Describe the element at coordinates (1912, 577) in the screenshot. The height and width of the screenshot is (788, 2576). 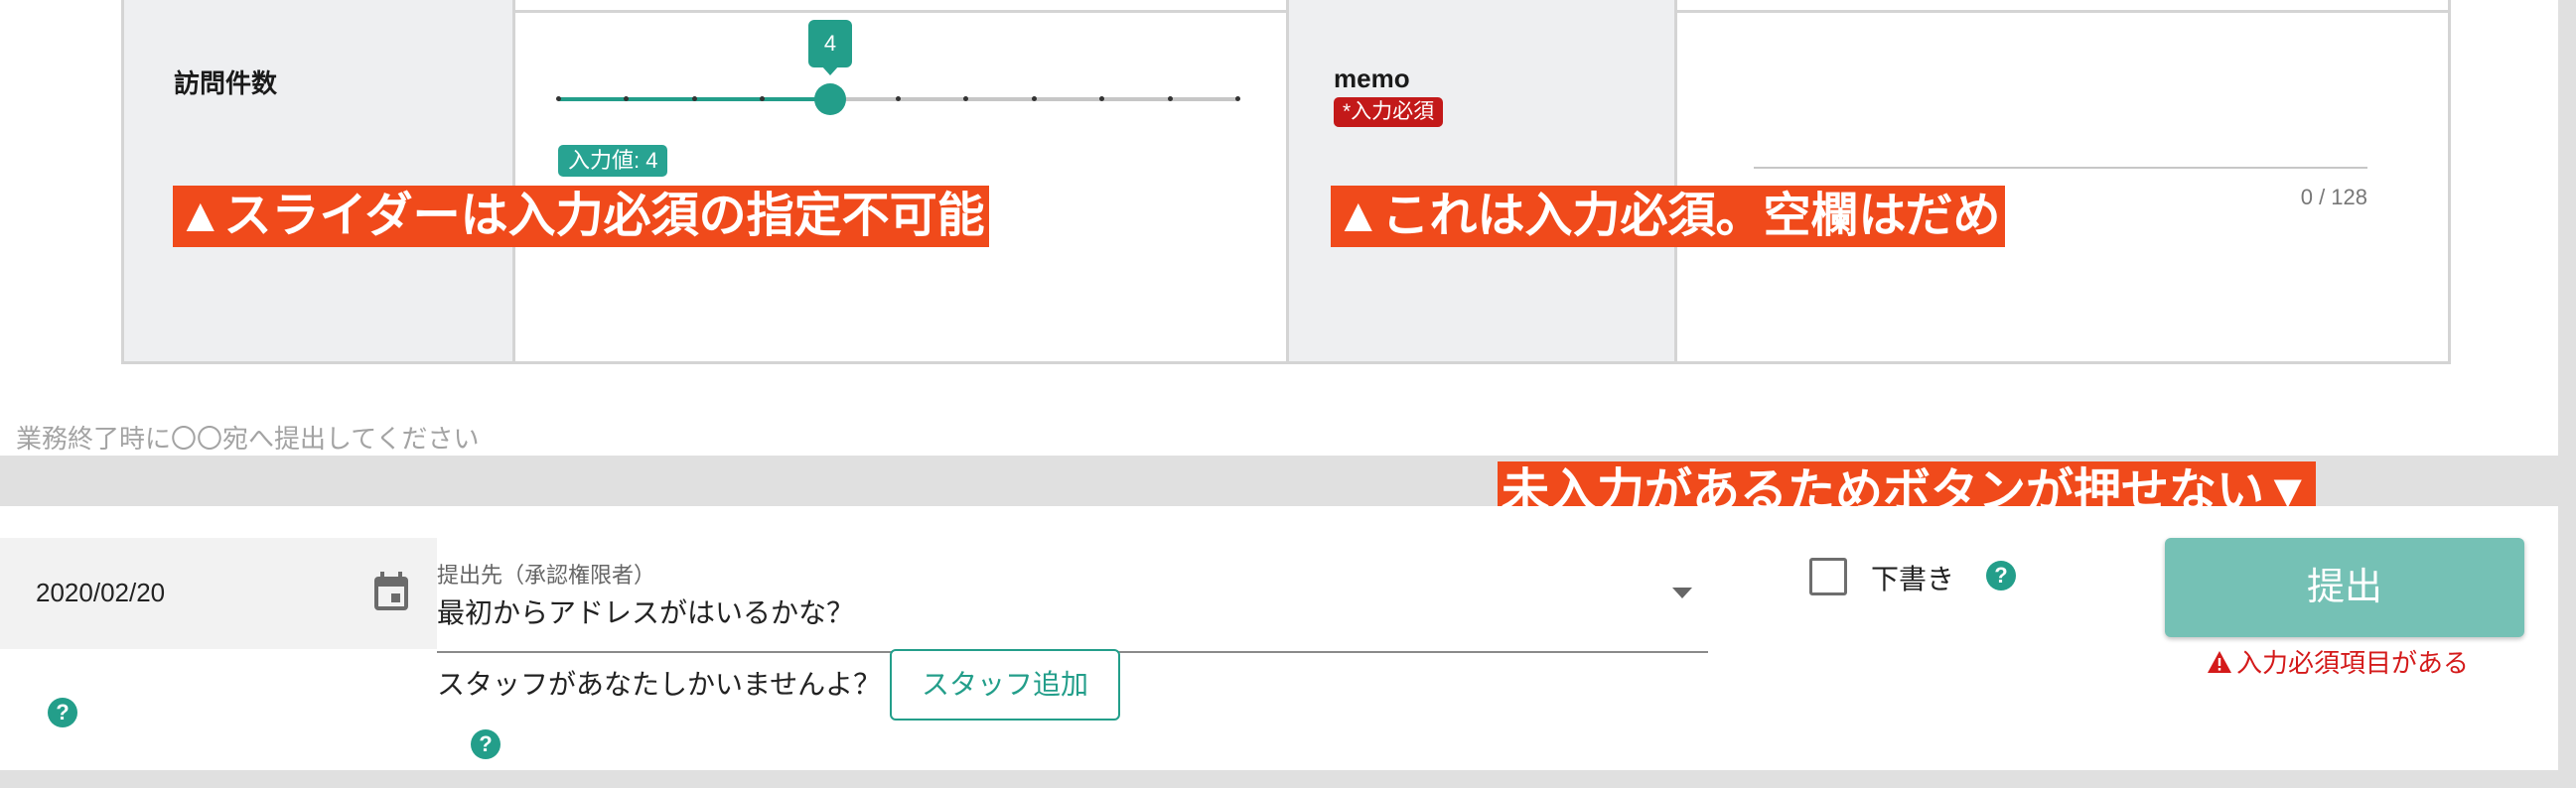
I see `draft-label: 下書き` at that location.